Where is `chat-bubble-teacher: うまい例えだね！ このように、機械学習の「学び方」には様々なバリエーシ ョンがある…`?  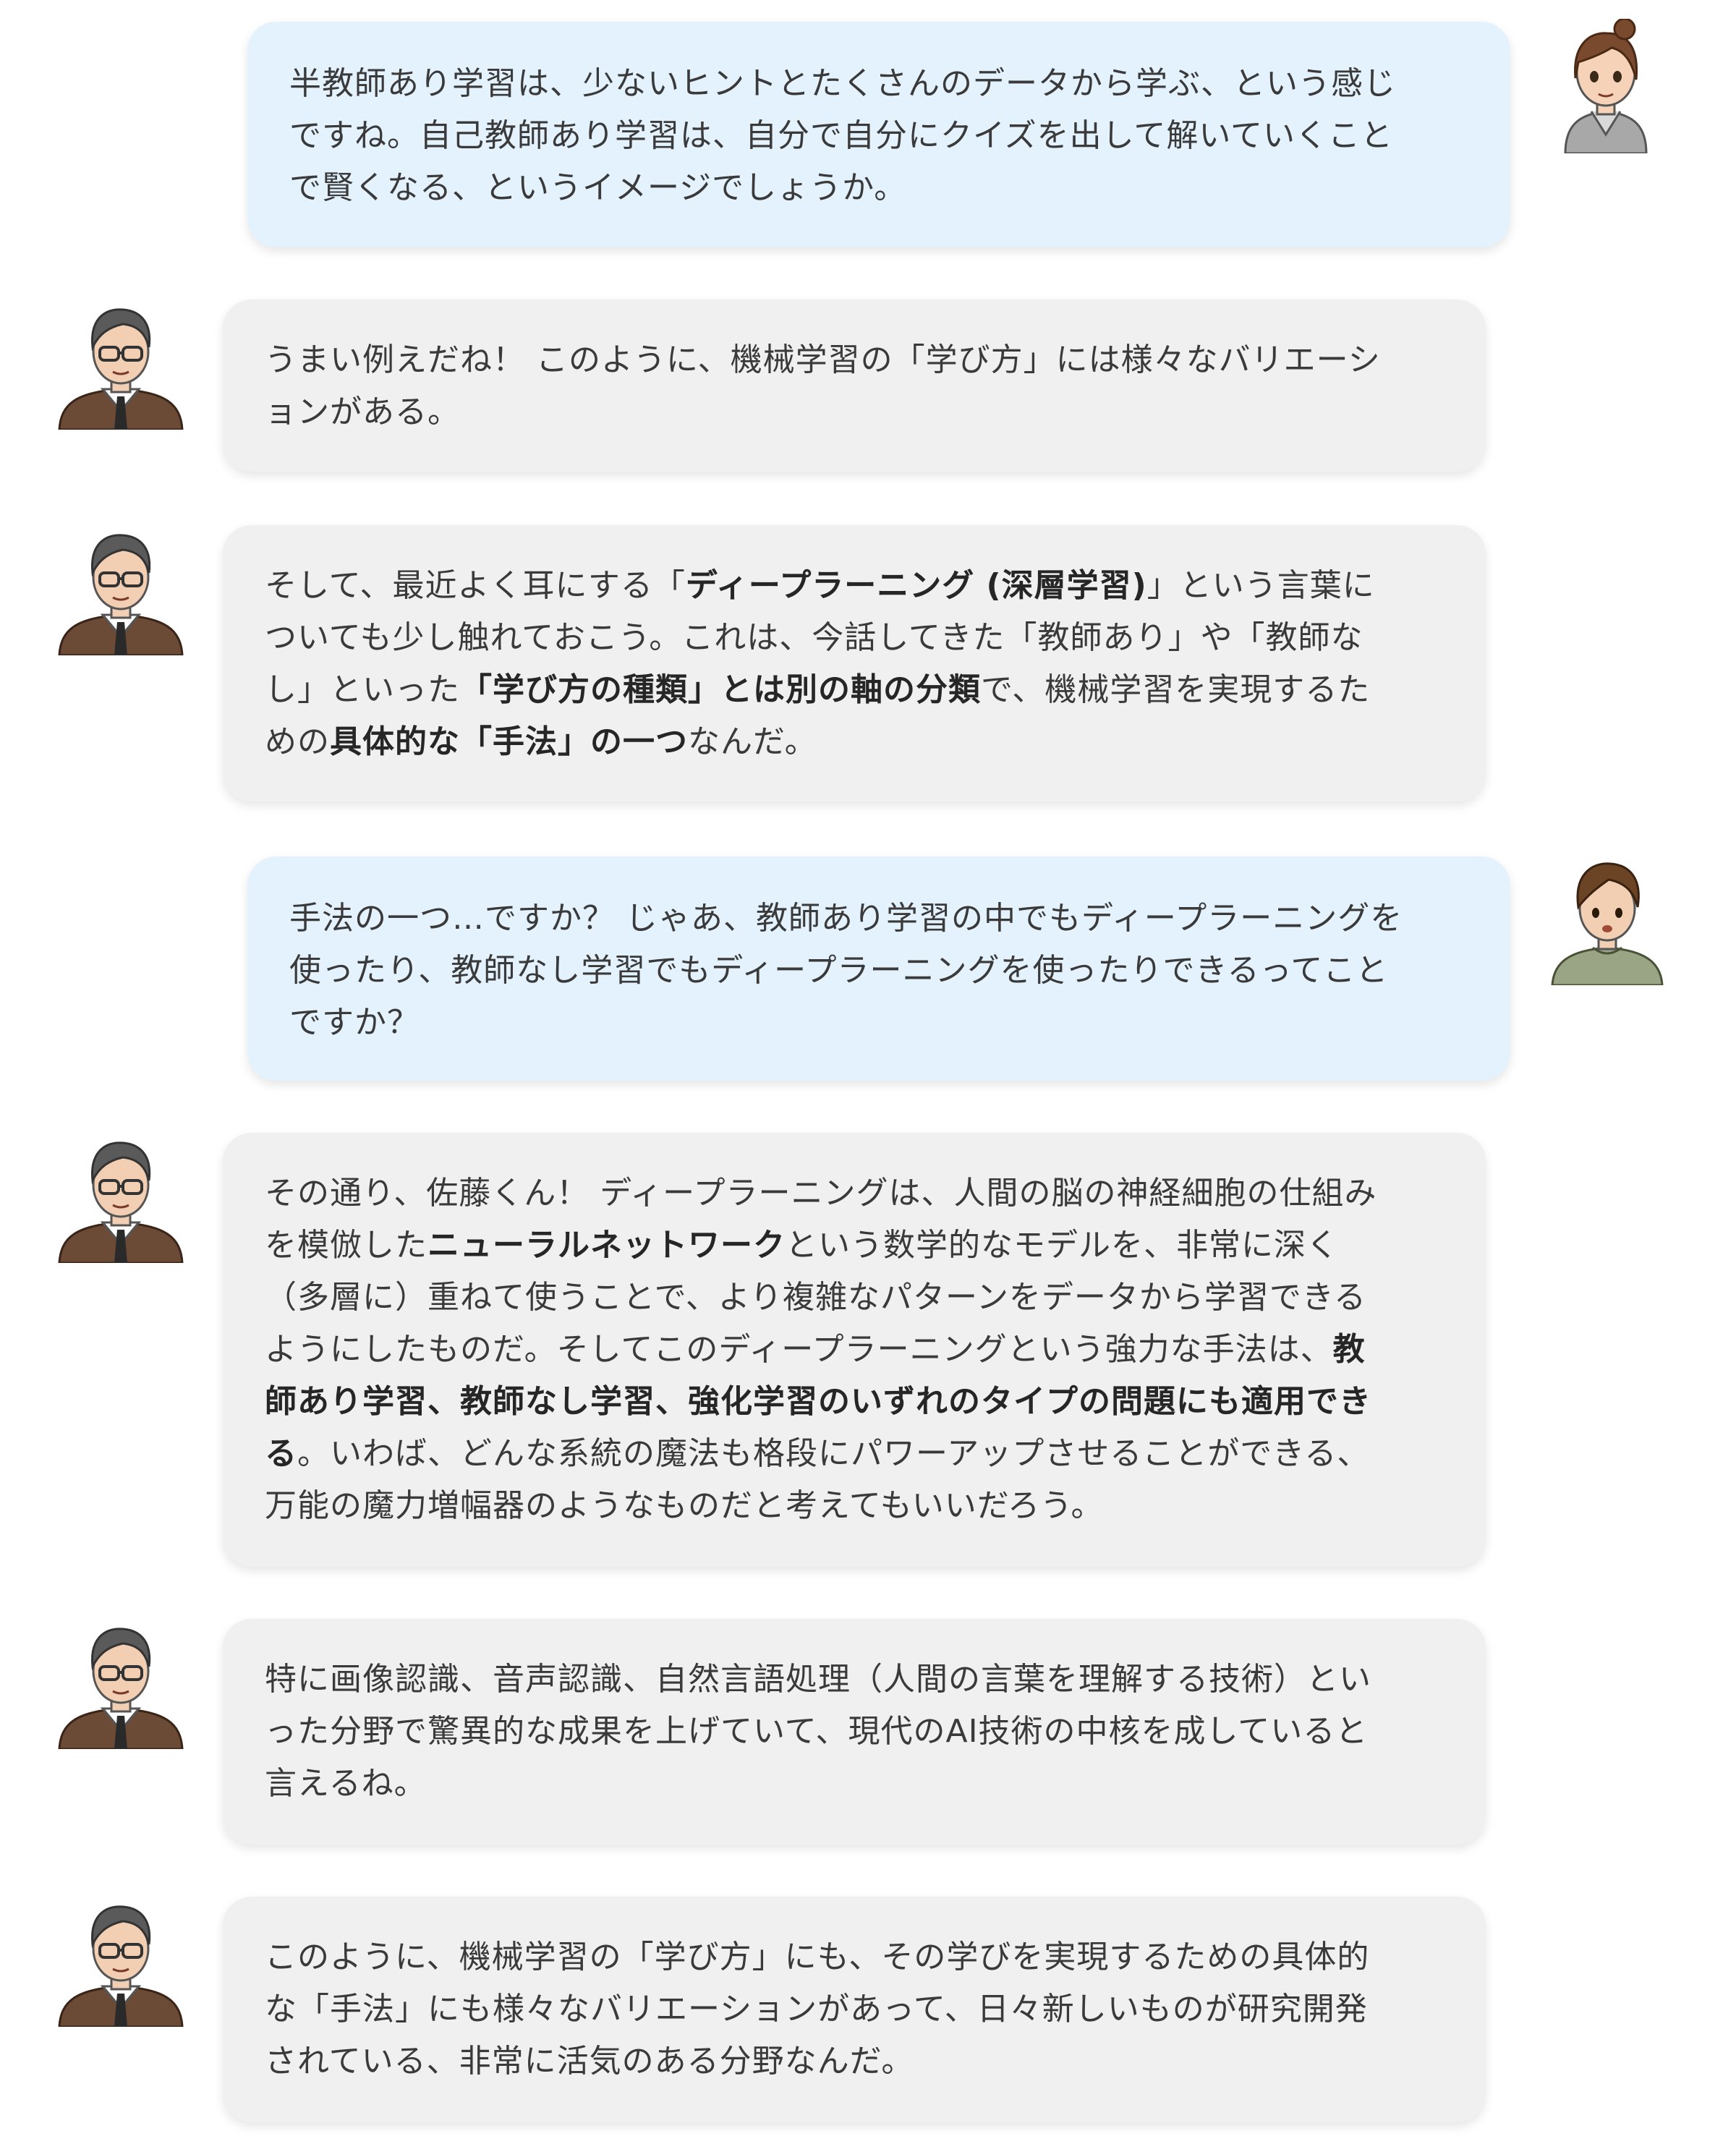 chat-bubble-teacher: うまい例えだね！ このように、機械学習の「学び方」には様々なバリエーシ ョンがある… is located at coordinates (855, 385).